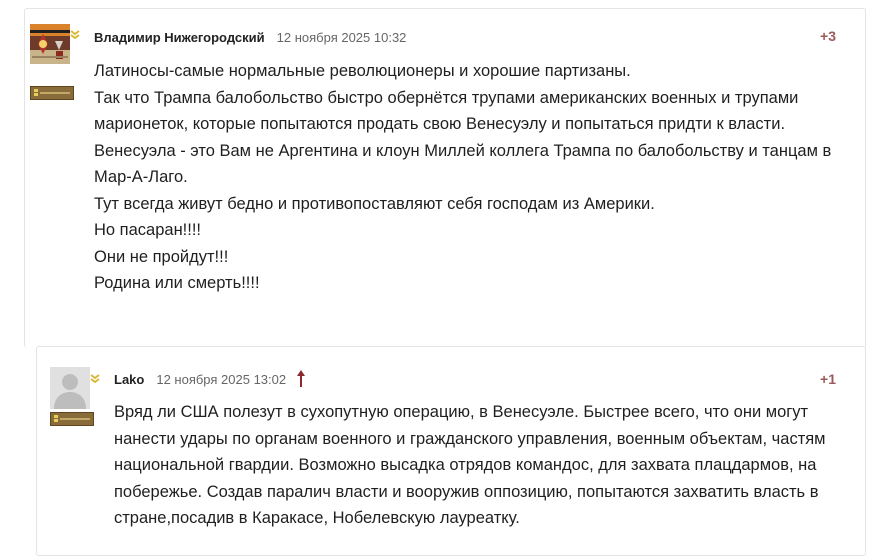  I want to click on user-avatar-medal-image, so click(50, 44).